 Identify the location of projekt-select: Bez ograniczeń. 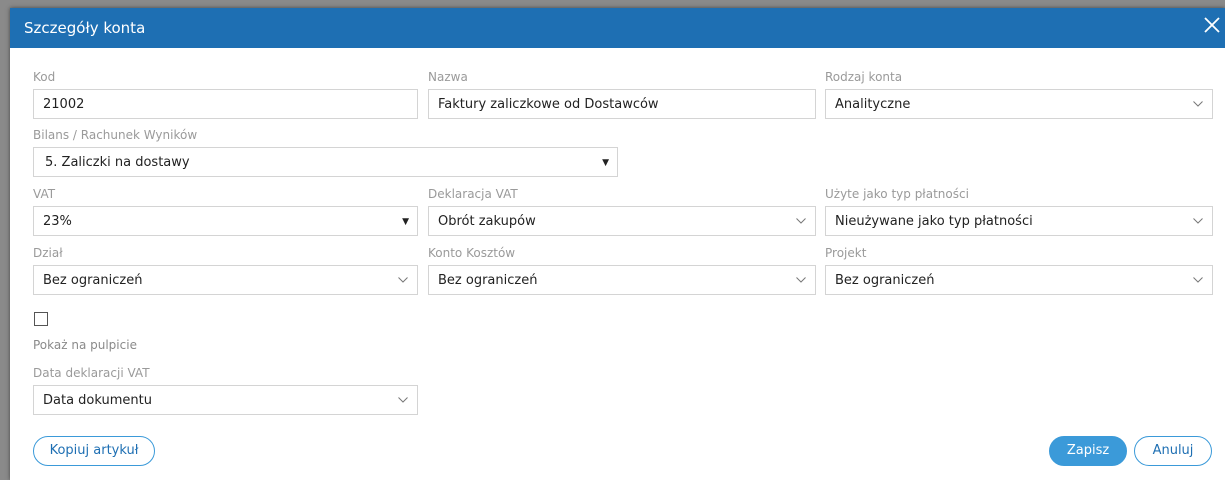
(1019, 280).